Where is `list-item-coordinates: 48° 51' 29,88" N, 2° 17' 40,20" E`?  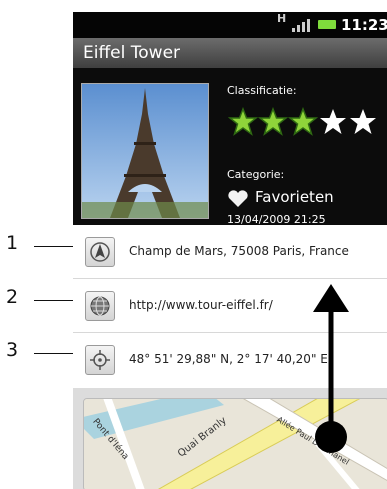 list-item-coordinates: 48° 51' 29,88" N, 2° 17' 40,20" E is located at coordinates (230, 359).